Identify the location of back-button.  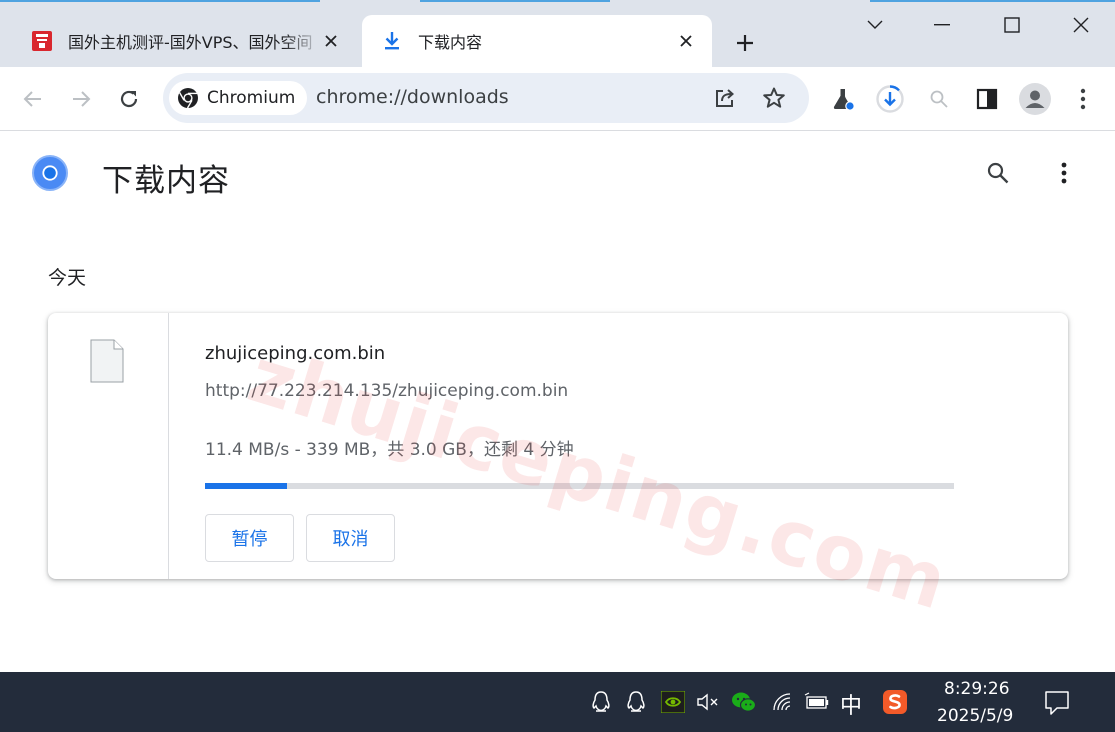
(33, 99).